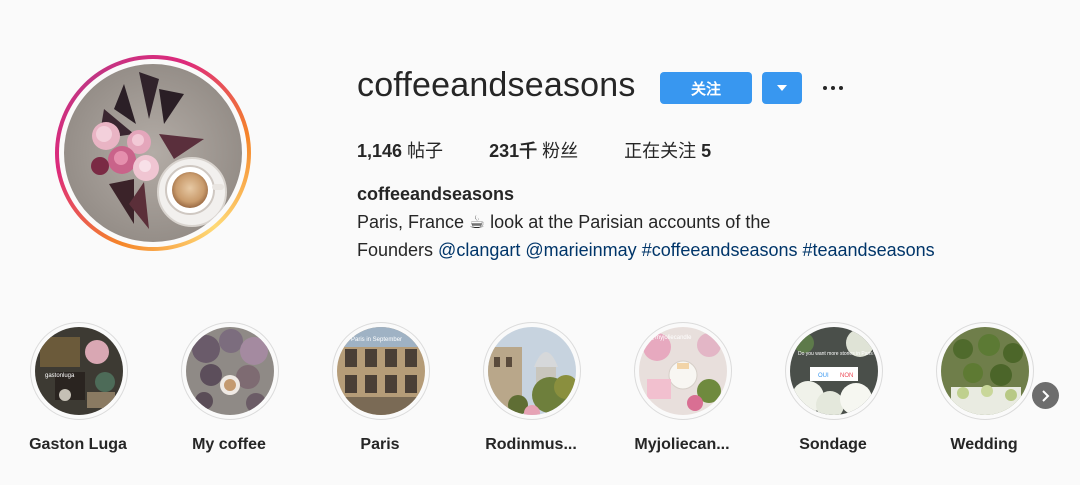 This screenshot has width=1080, height=485. I want to click on highlight-cover-text: Paris in September, so click(376, 340).